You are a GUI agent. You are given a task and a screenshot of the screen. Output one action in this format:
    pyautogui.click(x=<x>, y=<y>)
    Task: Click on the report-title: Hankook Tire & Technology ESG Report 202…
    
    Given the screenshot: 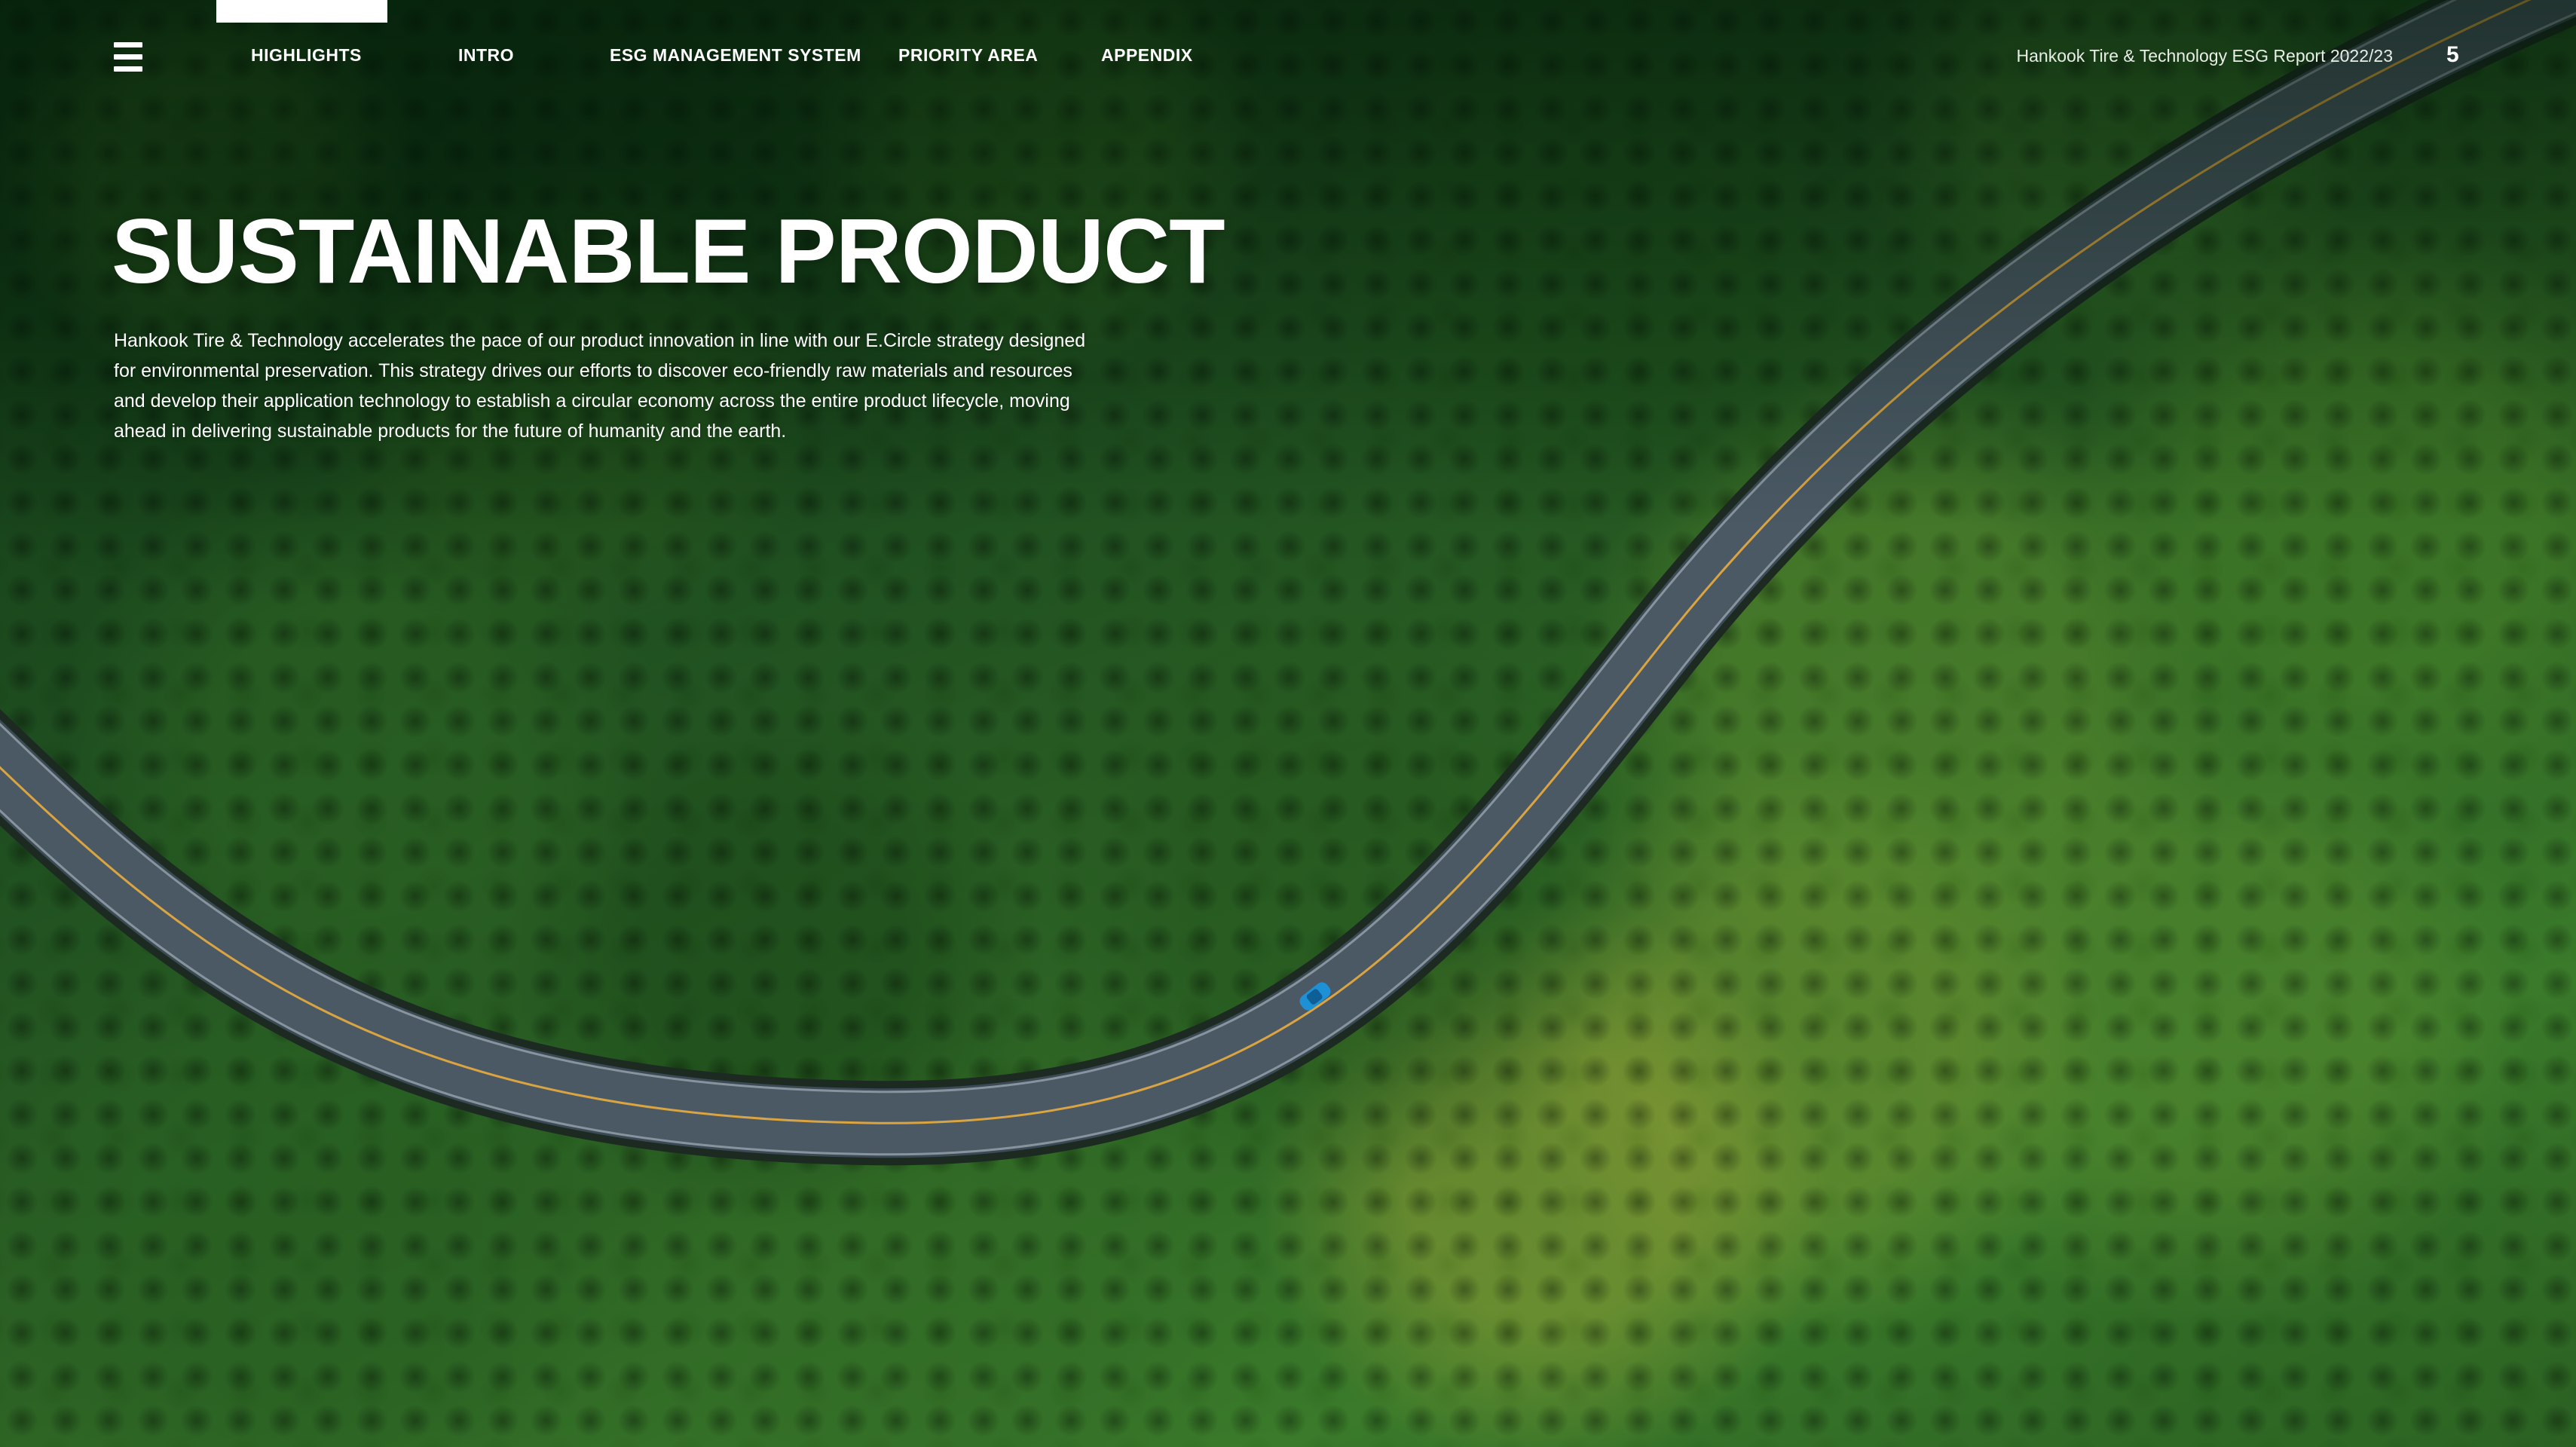 What is the action you would take?
    pyautogui.click(x=2205, y=56)
    